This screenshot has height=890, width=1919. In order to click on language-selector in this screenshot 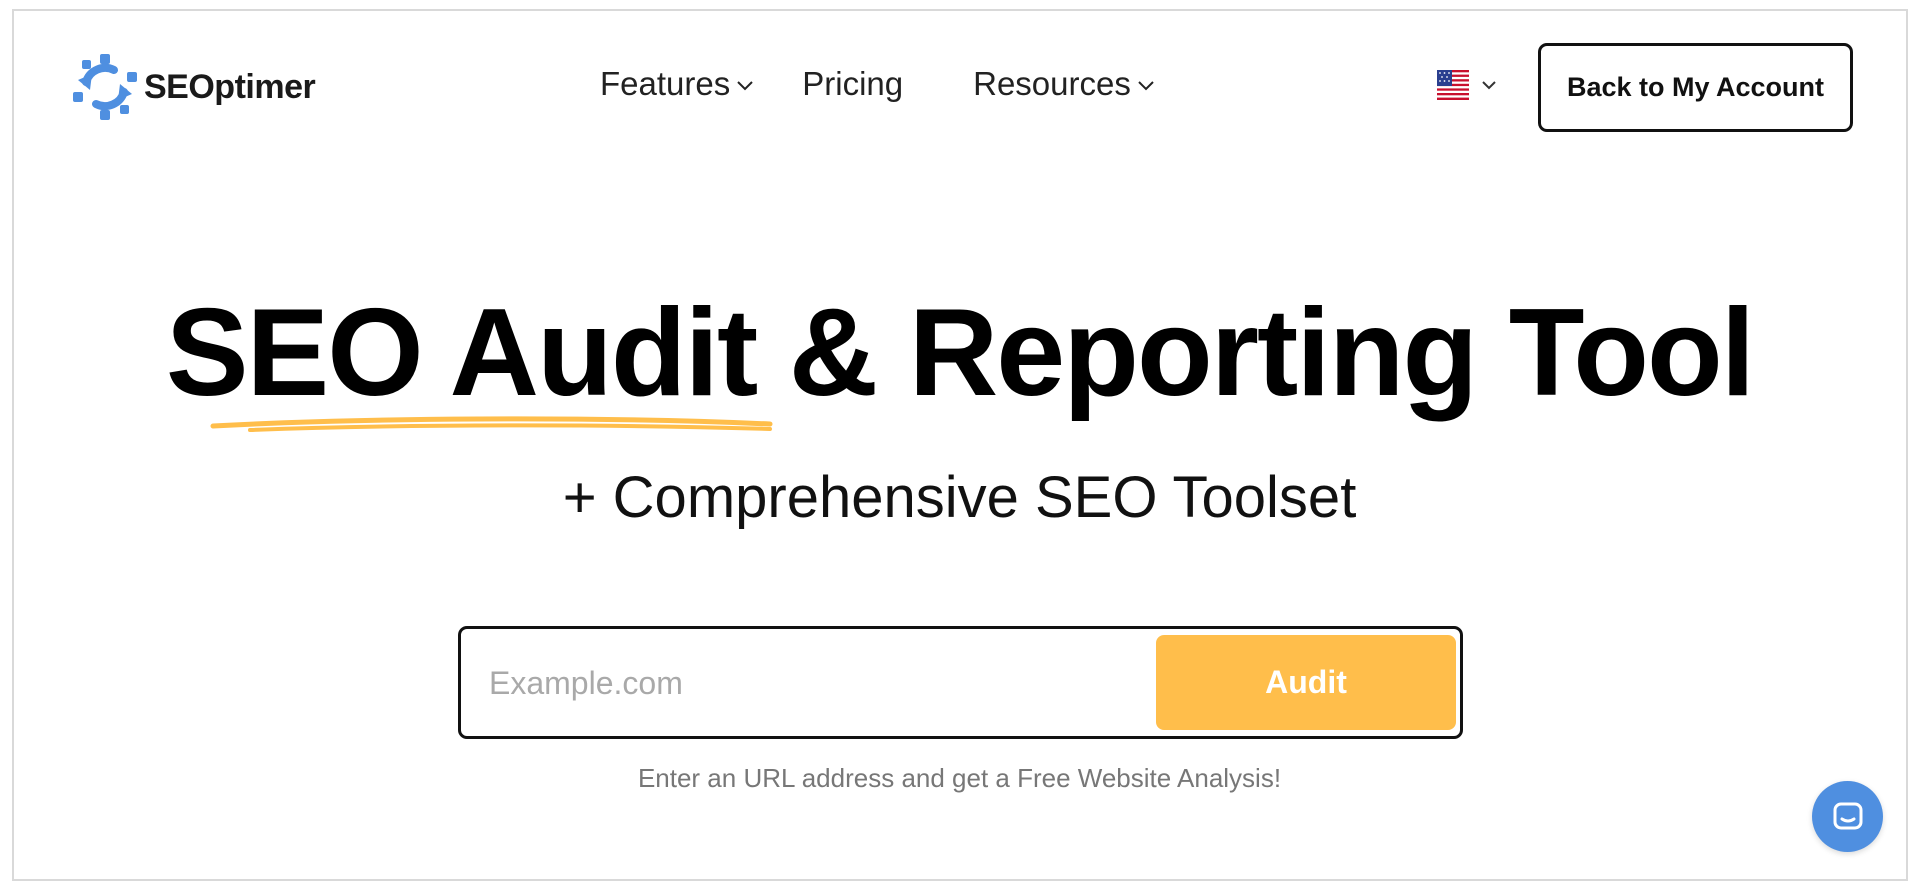, I will do `click(1467, 85)`.